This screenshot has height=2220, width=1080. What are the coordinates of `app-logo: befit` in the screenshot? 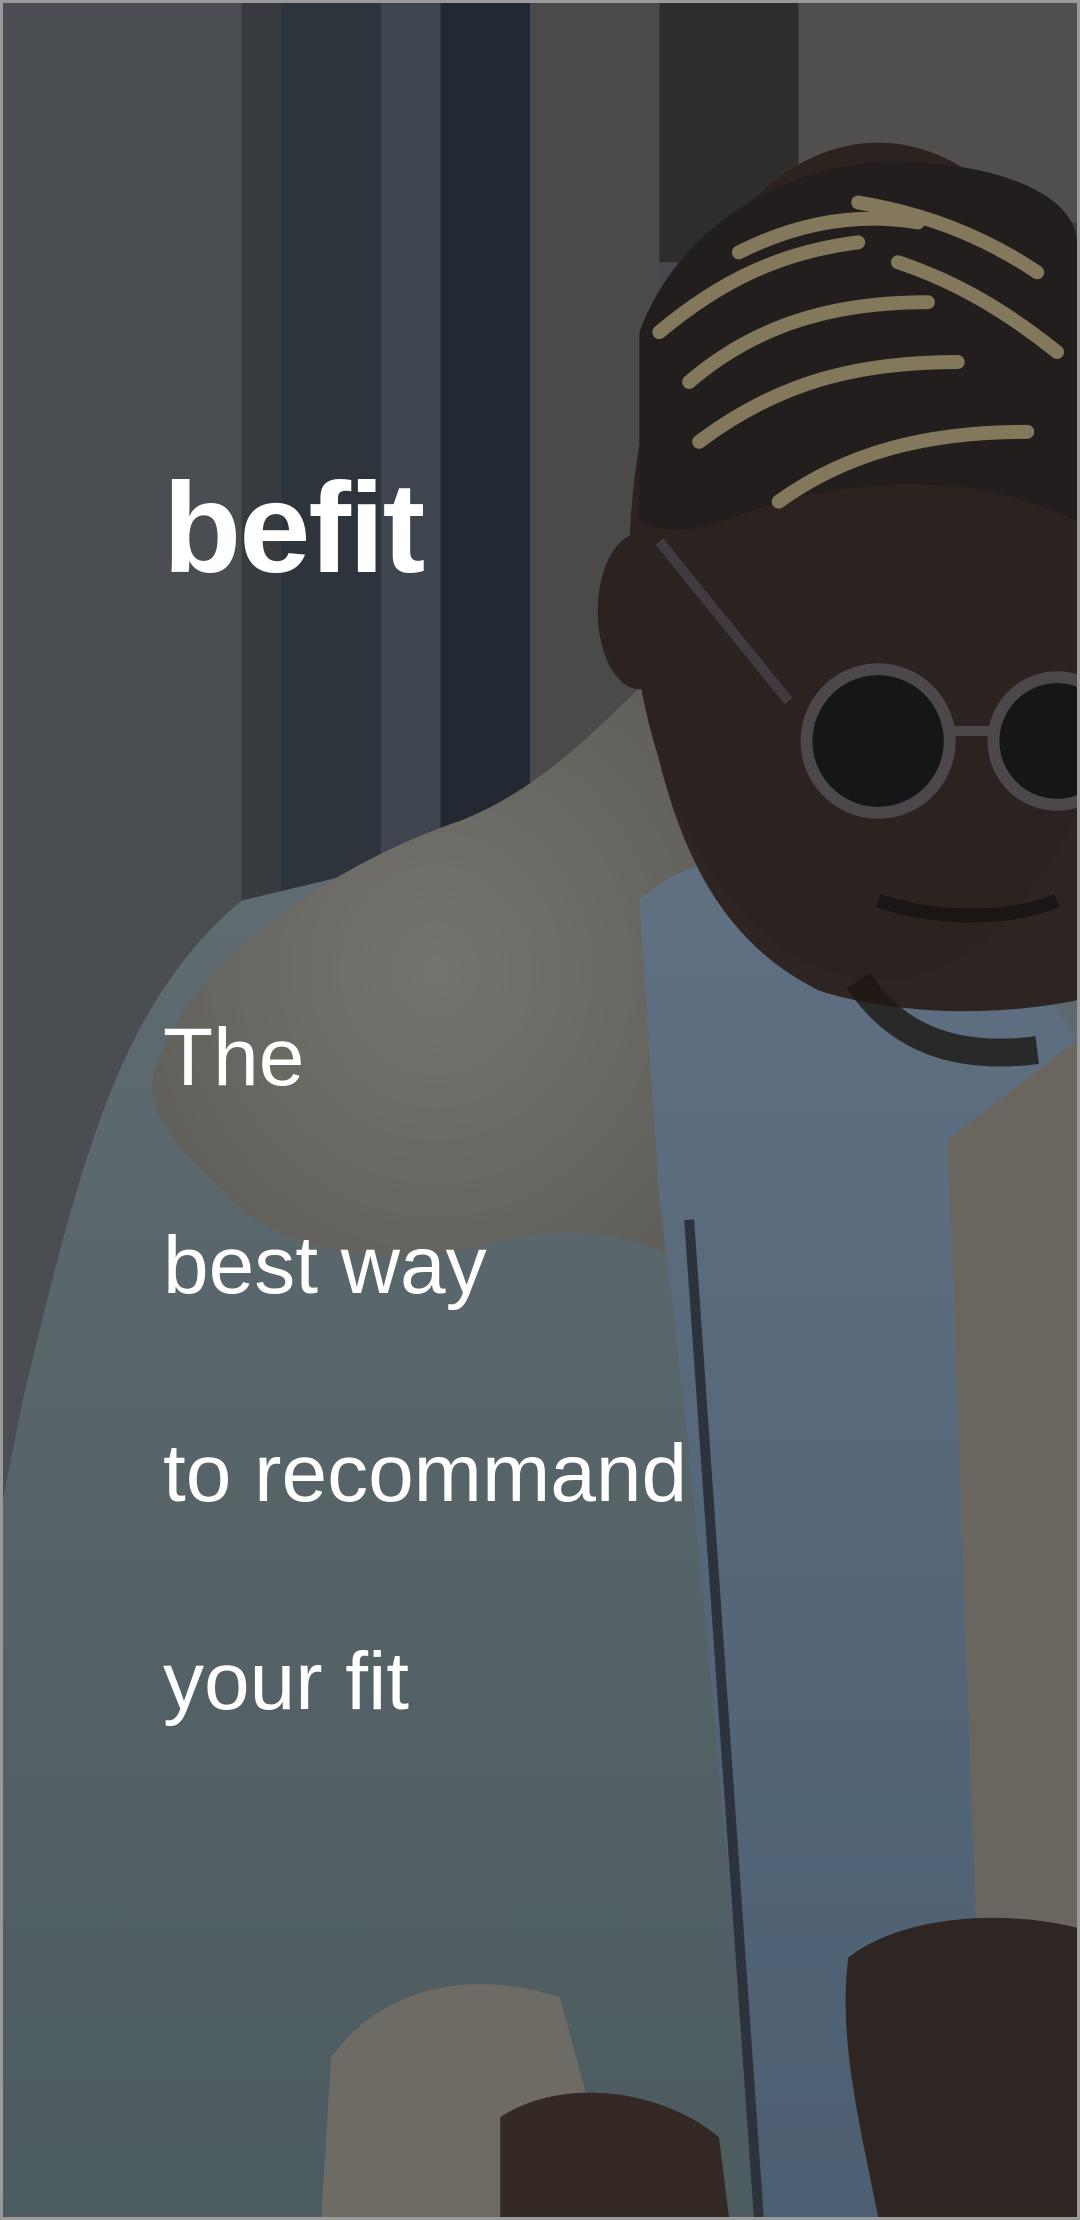 It's located at (294, 528).